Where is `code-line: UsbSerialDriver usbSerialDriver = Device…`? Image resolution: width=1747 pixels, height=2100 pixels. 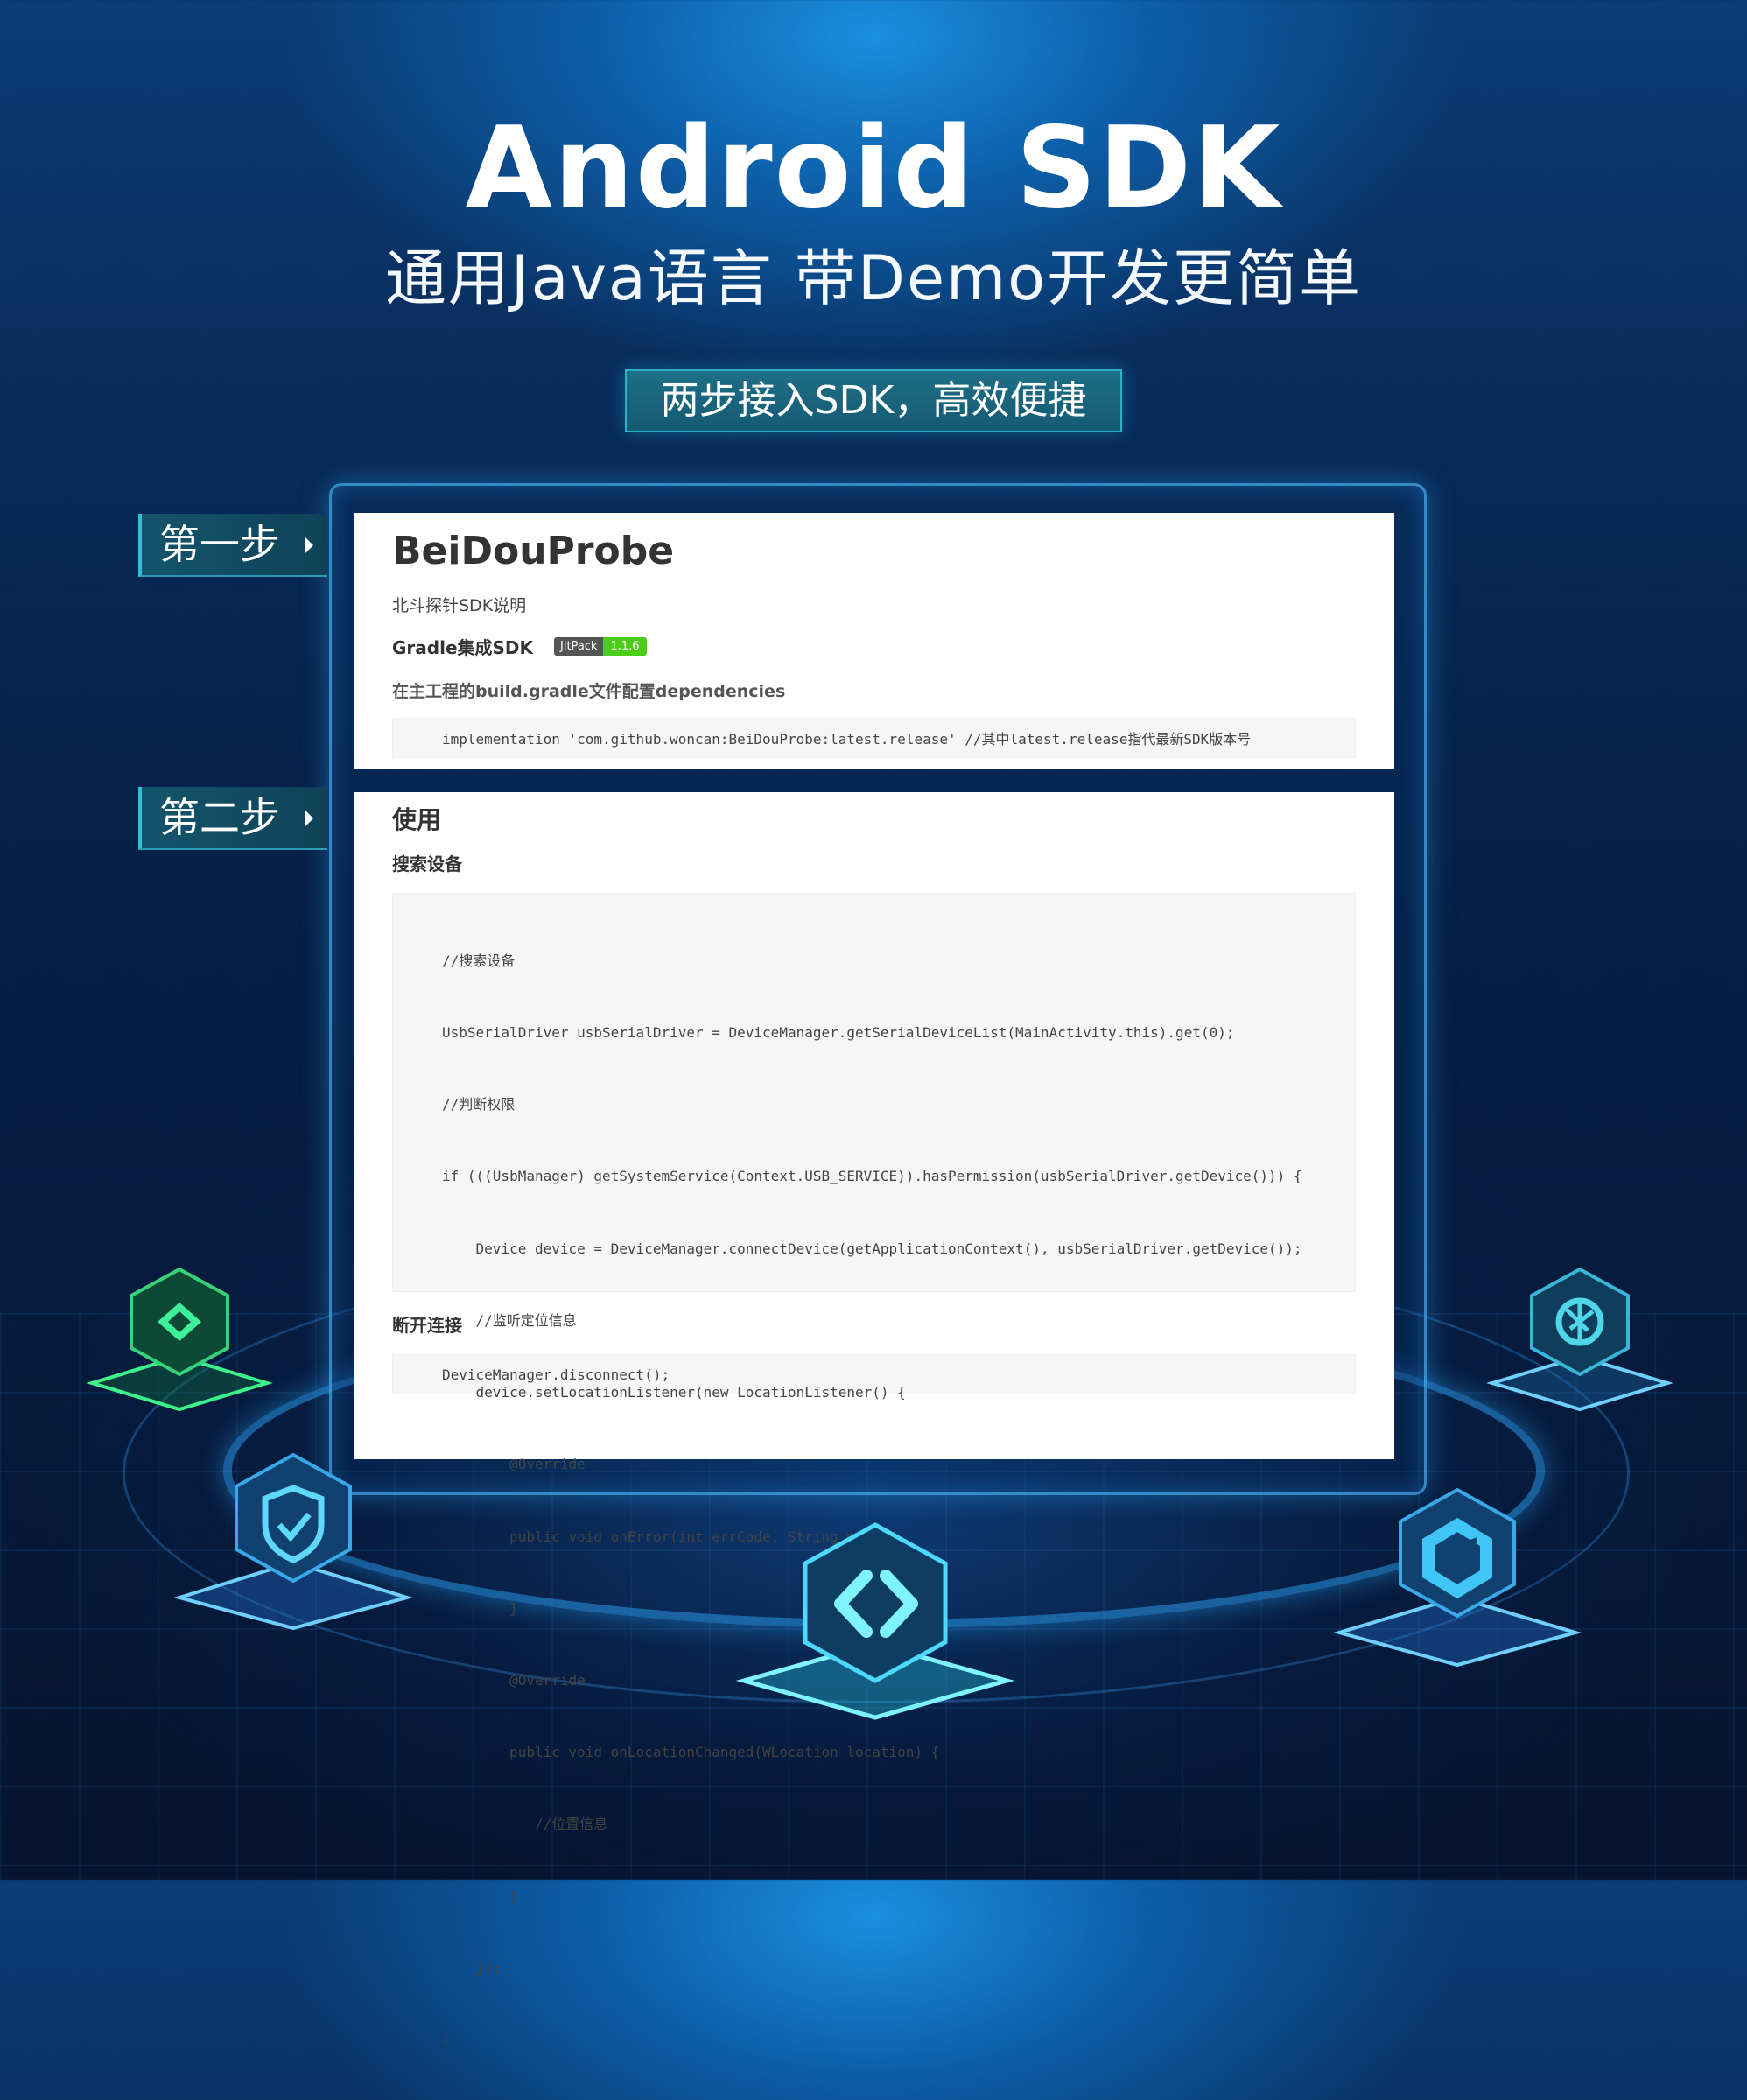
code-line: UsbSerialDriver usbSerialDriver = Device… is located at coordinates (838, 1033).